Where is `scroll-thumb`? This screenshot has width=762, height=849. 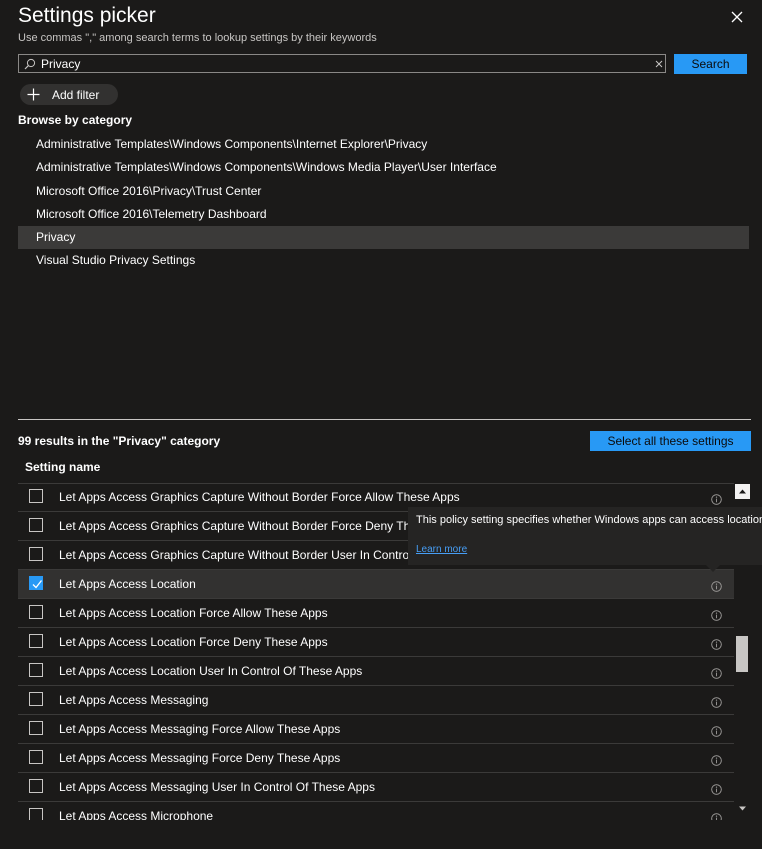
scroll-thumb is located at coordinates (742, 654).